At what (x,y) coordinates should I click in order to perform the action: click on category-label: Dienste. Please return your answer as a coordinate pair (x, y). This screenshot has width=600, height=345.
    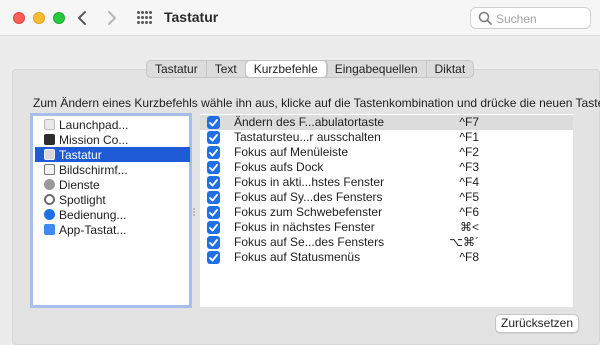
    Looking at the image, I should click on (79, 184).